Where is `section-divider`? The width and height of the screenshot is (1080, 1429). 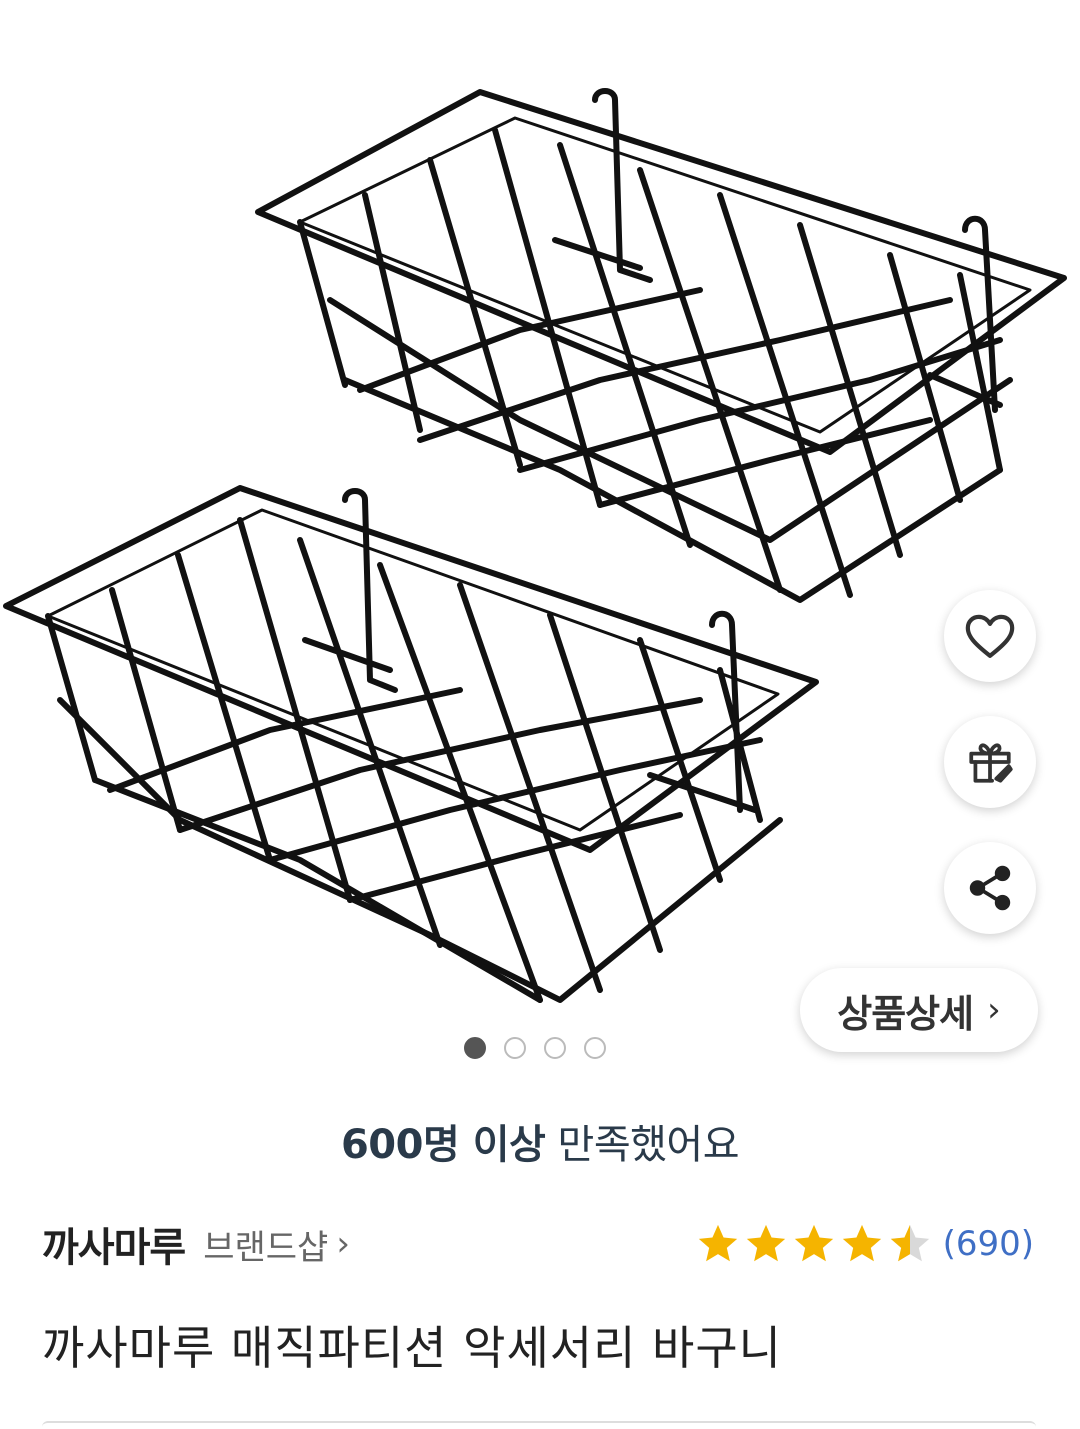 section-divider is located at coordinates (539, 1425).